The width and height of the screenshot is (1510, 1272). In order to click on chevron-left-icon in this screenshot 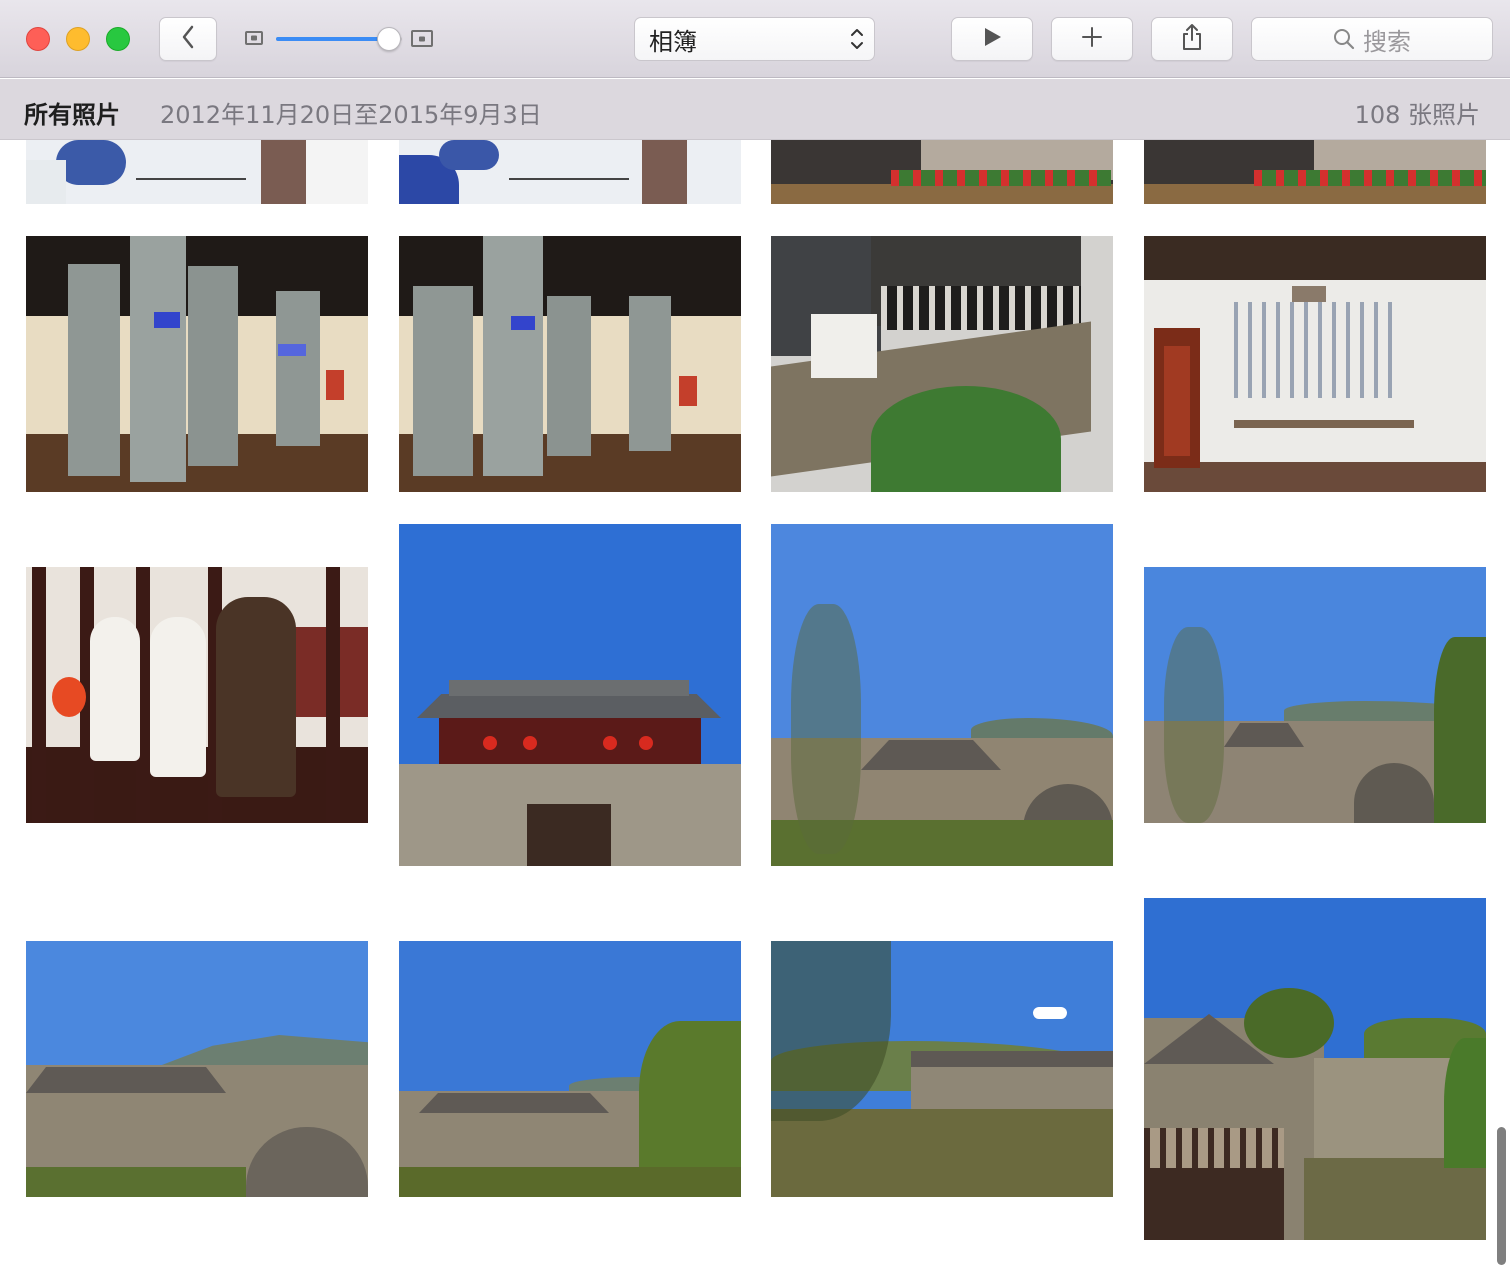, I will do `click(188, 39)`.